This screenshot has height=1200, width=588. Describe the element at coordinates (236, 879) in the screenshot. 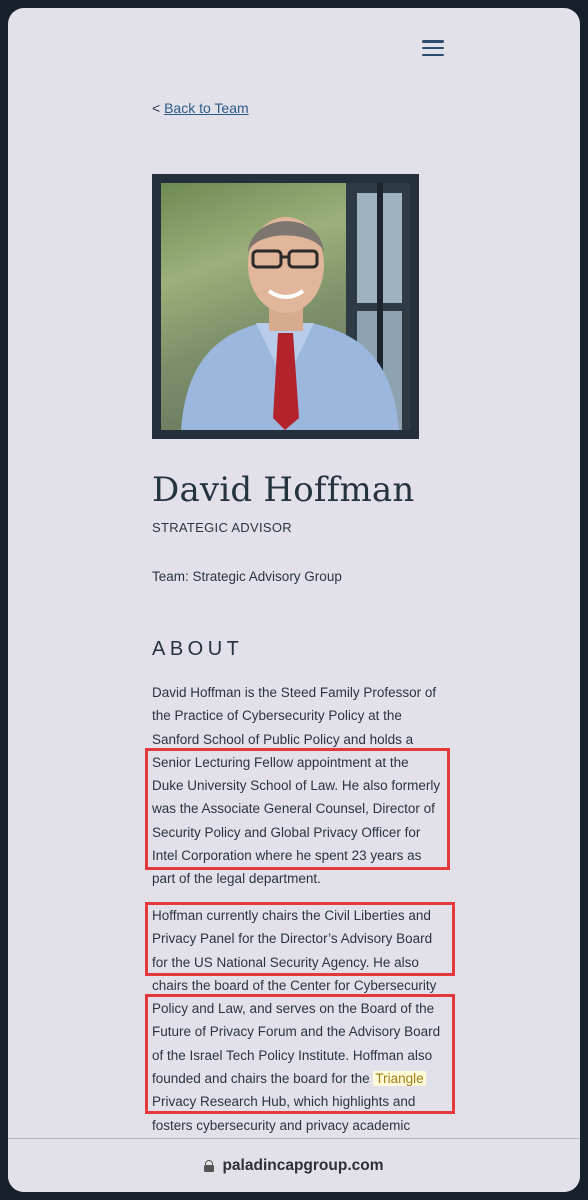

I see `paragraph-line: part of the legal department.` at that location.